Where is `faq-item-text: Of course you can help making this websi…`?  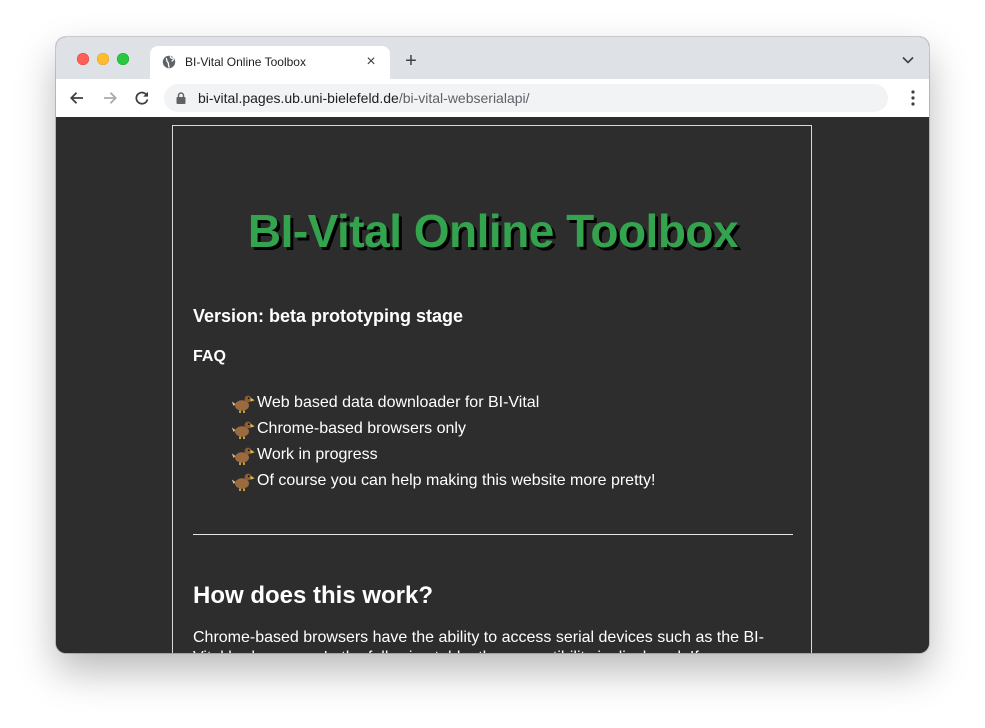
faq-item-text: Of course you can help making this websi… is located at coordinates (456, 480).